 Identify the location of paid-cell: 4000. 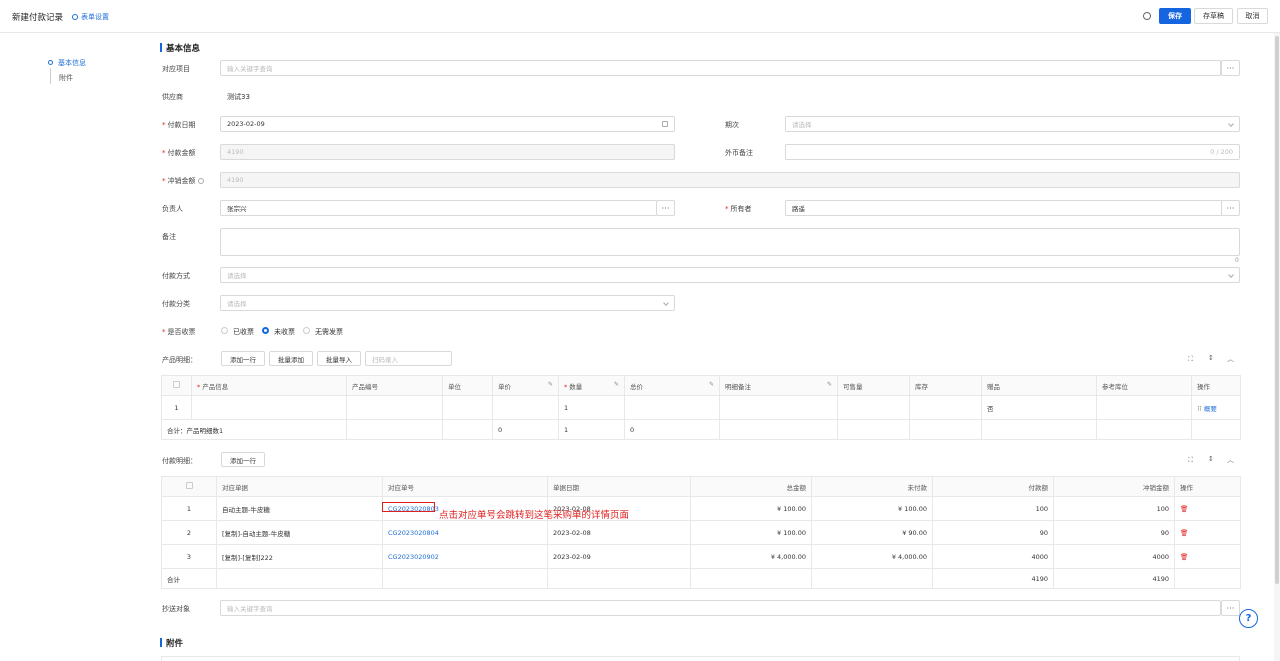
(993, 556).